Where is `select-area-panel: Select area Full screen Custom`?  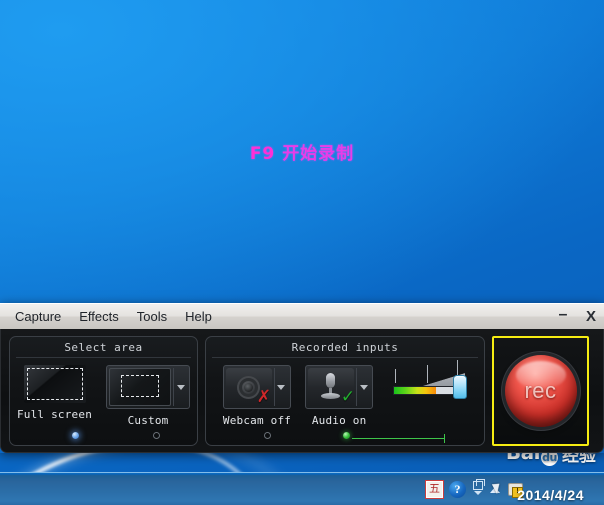 select-area-panel: Select area Full screen Custom is located at coordinates (103, 391).